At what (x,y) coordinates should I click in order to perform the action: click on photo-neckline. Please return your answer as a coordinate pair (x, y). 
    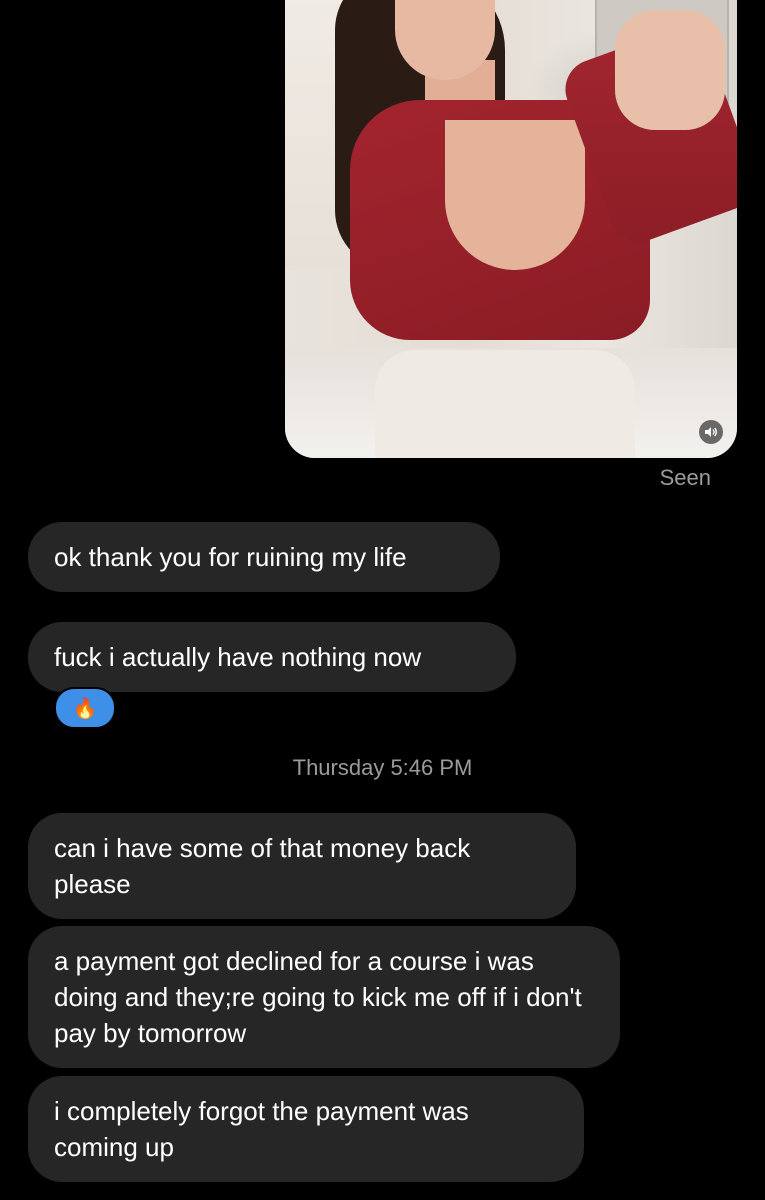
    Looking at the image, I should click on (515, 195).